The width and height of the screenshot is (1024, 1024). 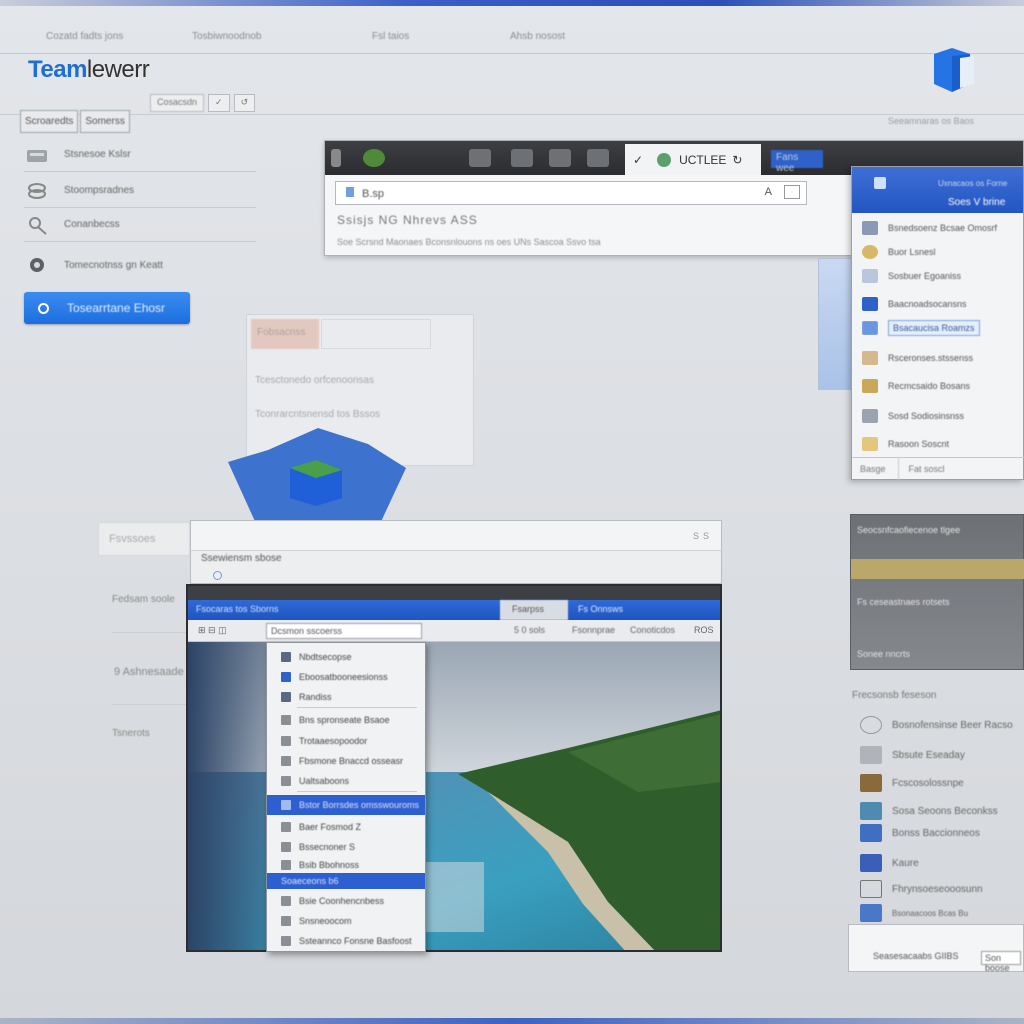 I want to click on sub-tab-check: ✓, so click(x=219, y=103).